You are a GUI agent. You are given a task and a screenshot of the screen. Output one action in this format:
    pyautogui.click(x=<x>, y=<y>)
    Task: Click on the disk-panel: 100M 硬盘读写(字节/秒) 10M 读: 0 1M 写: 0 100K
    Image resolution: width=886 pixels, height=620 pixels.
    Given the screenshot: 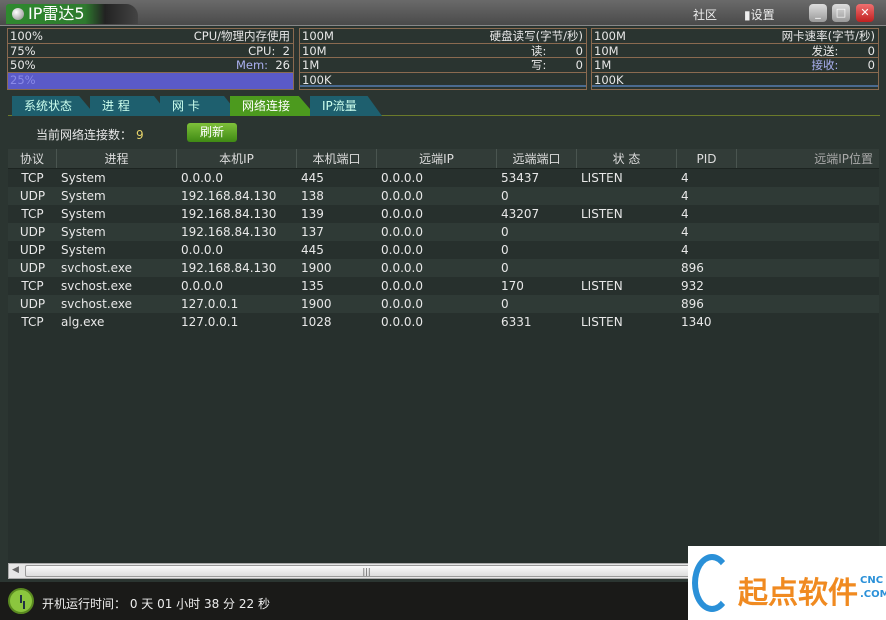 What is the action you would take?
    pyautogui.click(x=443, y=59)
    